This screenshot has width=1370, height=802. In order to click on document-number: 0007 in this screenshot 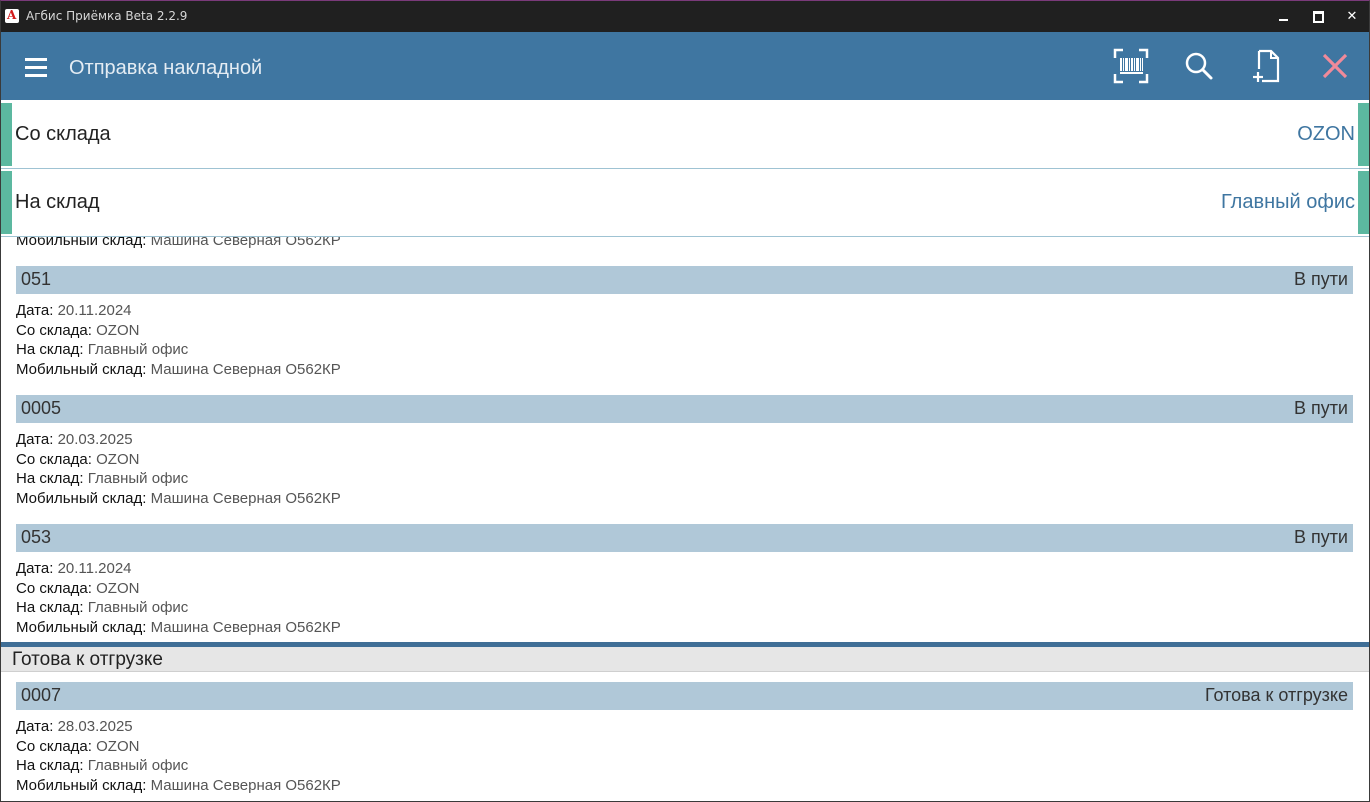, I will do `click(41, 695)`.